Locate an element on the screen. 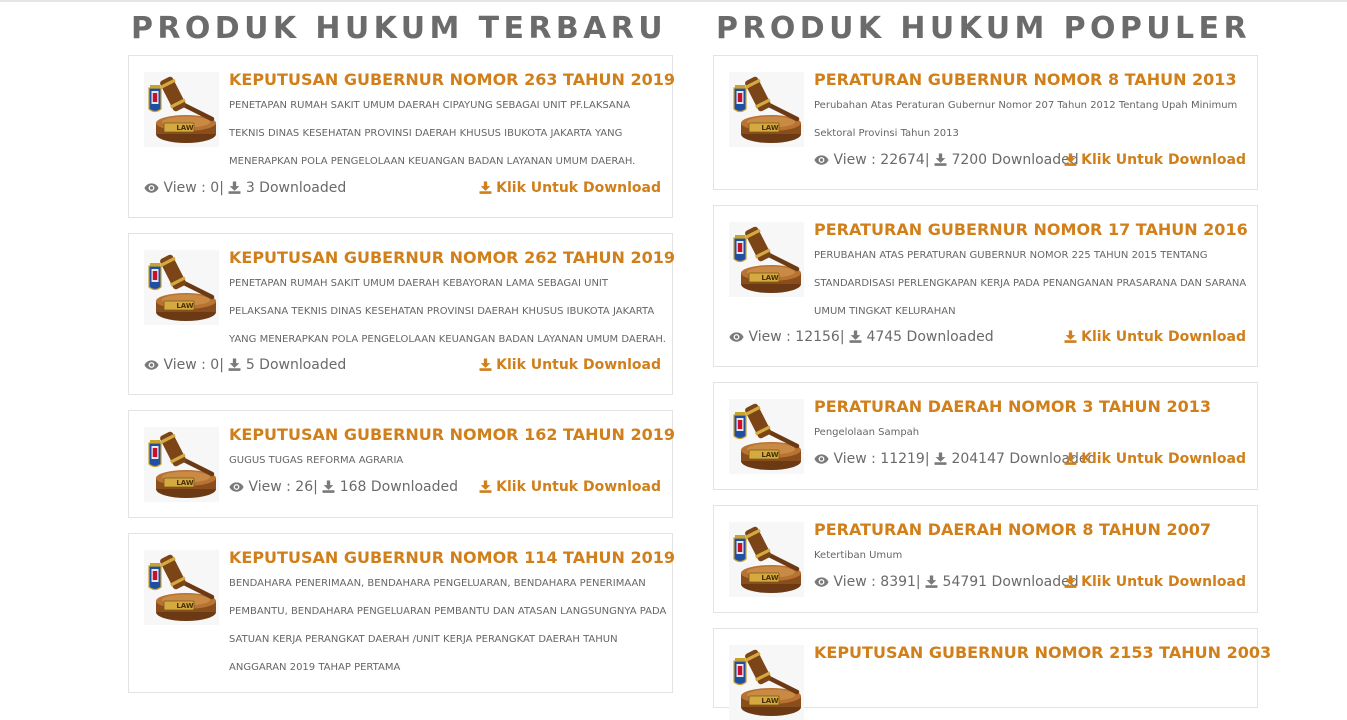 Image resolution: width=1347 pixels, height=720 pixels. download-count: 168 Downloaded is located at coordinates (398, 487).